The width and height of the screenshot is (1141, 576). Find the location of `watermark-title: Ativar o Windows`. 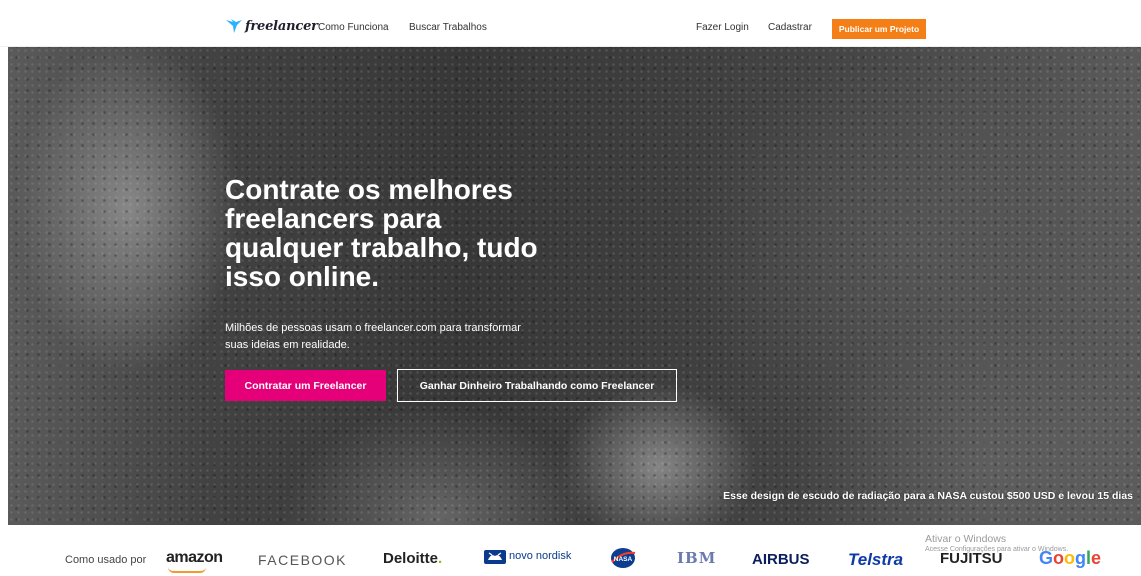

watermark-title: Ativar o Windows is located at coordinates (966, 539).